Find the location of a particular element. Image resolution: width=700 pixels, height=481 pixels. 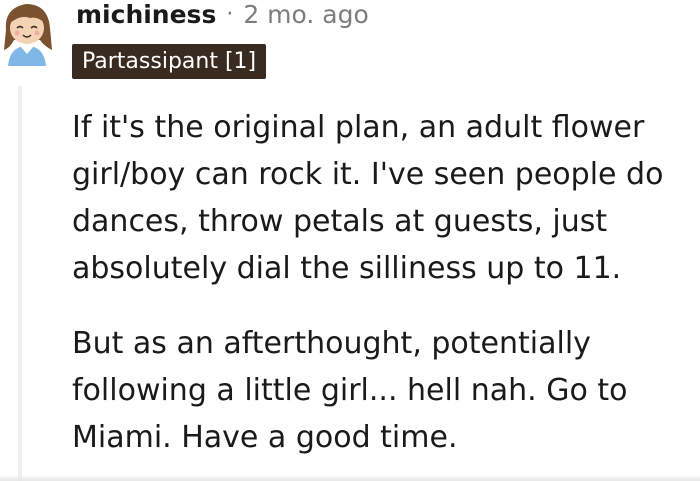

thread-collapse-line is located at coordinates (20, 283).